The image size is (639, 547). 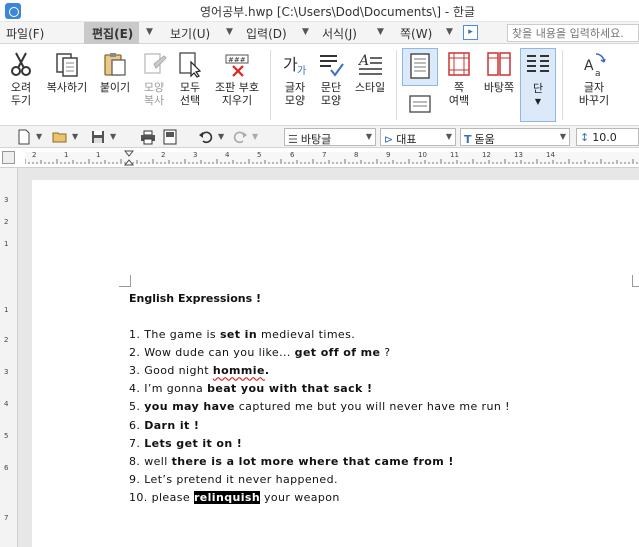 What do you see at coordinates (137, 371) in the screenshot?
I see `list-number: 3.` at bounding box center [137, 371].